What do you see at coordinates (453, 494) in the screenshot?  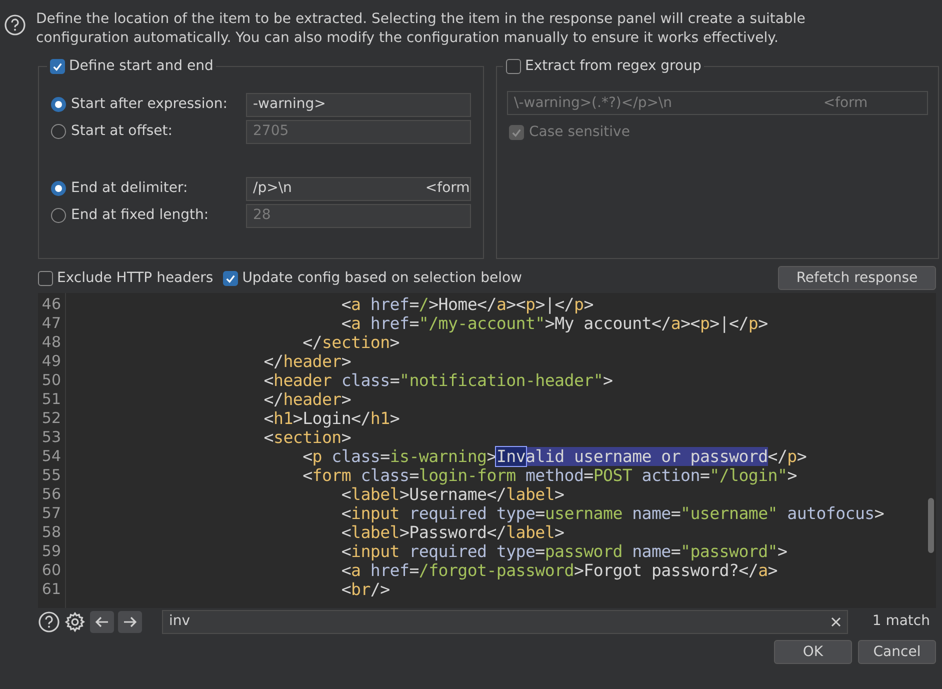 I see `code-line: <label>Username</label>` at bounding box center [453, 494].